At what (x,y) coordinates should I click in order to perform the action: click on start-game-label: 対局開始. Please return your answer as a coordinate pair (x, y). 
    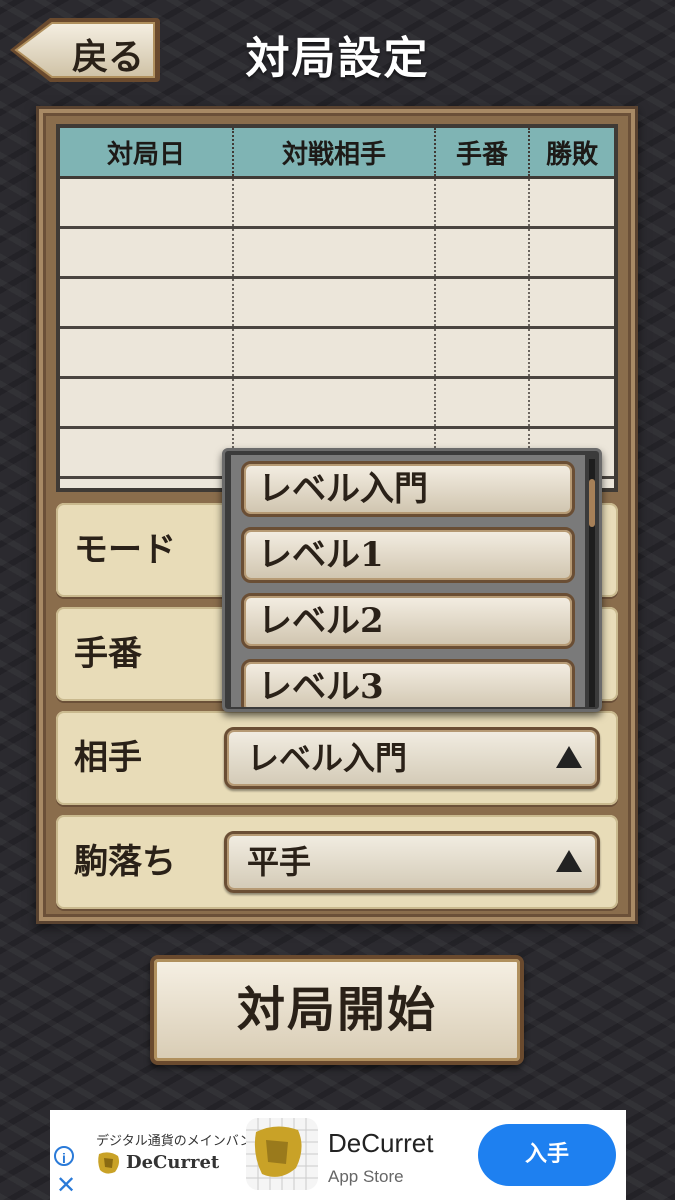
    Looking at the image, I should click on (336, 1010).